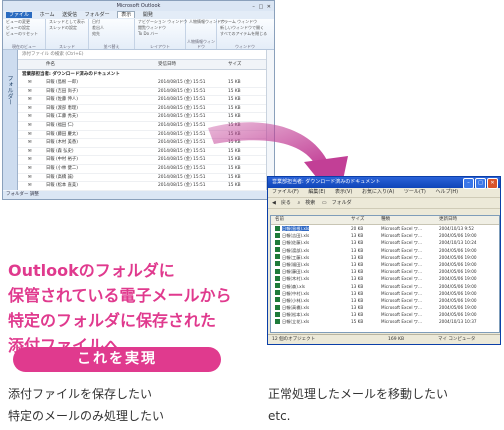 This screenshot has height=430, width=504. I want to click on menu-help: ヘルプ(H), so click(446, 192).